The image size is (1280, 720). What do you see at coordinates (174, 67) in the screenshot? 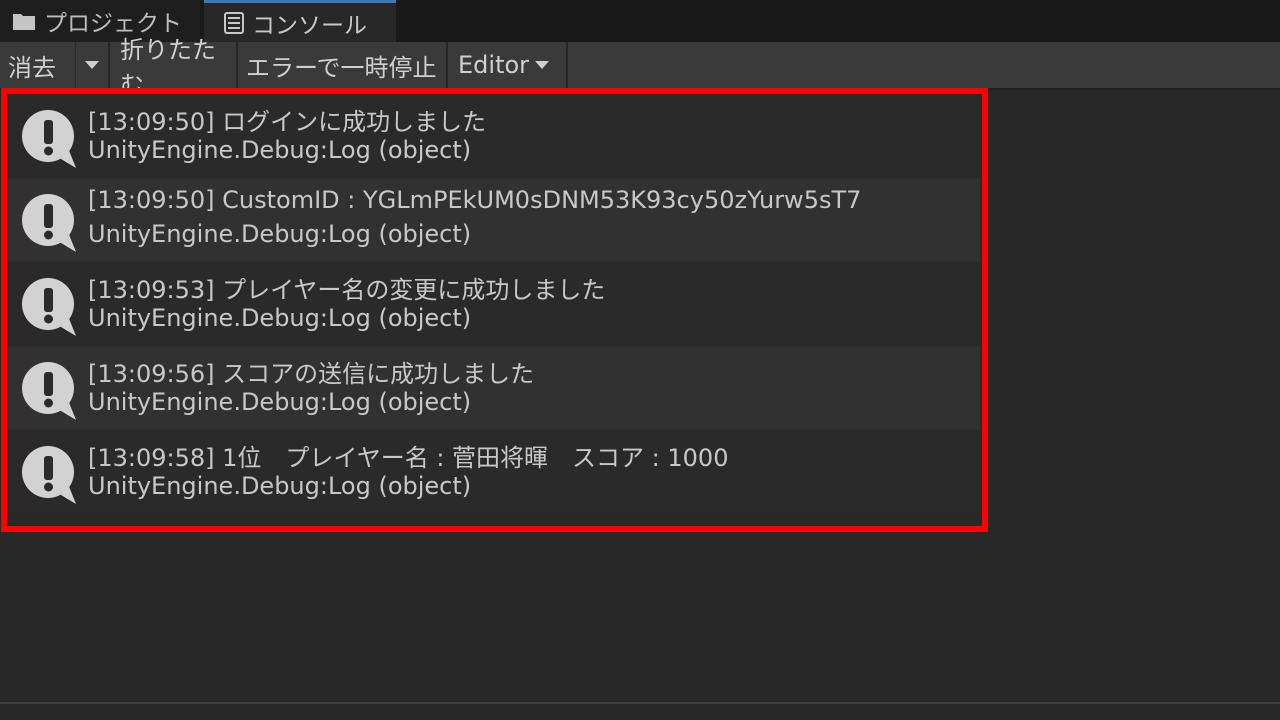
I see `collapse-toggle: 折りたたむ` at bounding box center [174, 67].